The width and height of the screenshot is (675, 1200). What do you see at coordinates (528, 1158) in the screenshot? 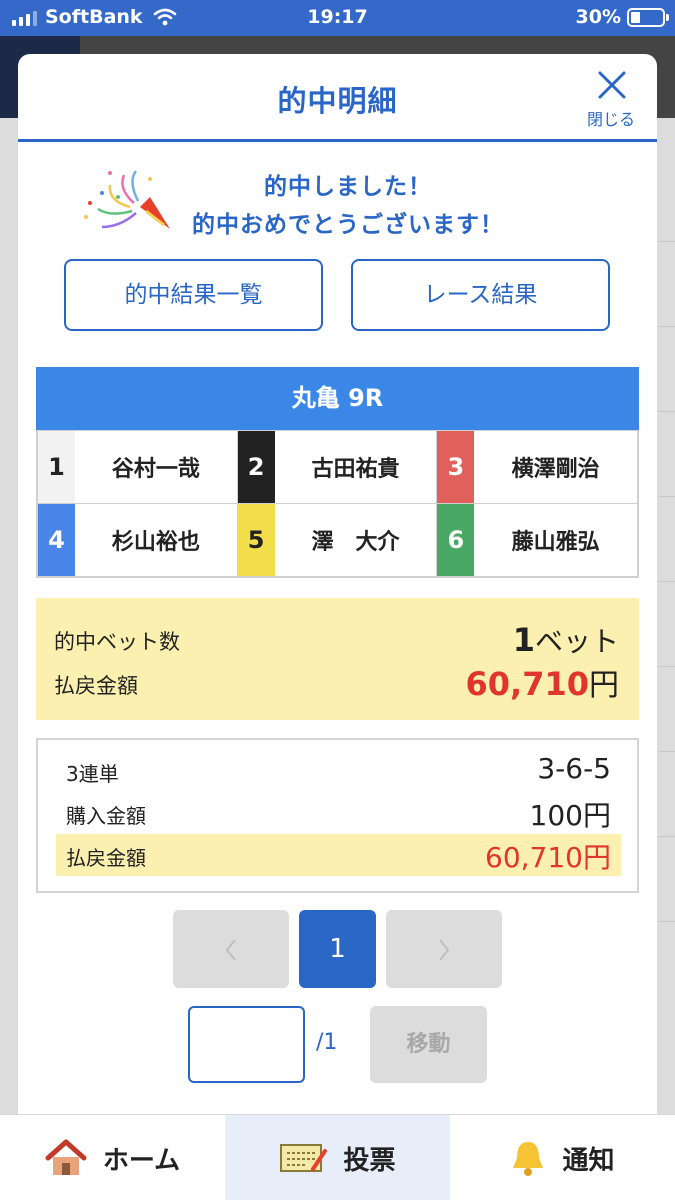
I see `bell-icon` at bounding box center [528, 1158].